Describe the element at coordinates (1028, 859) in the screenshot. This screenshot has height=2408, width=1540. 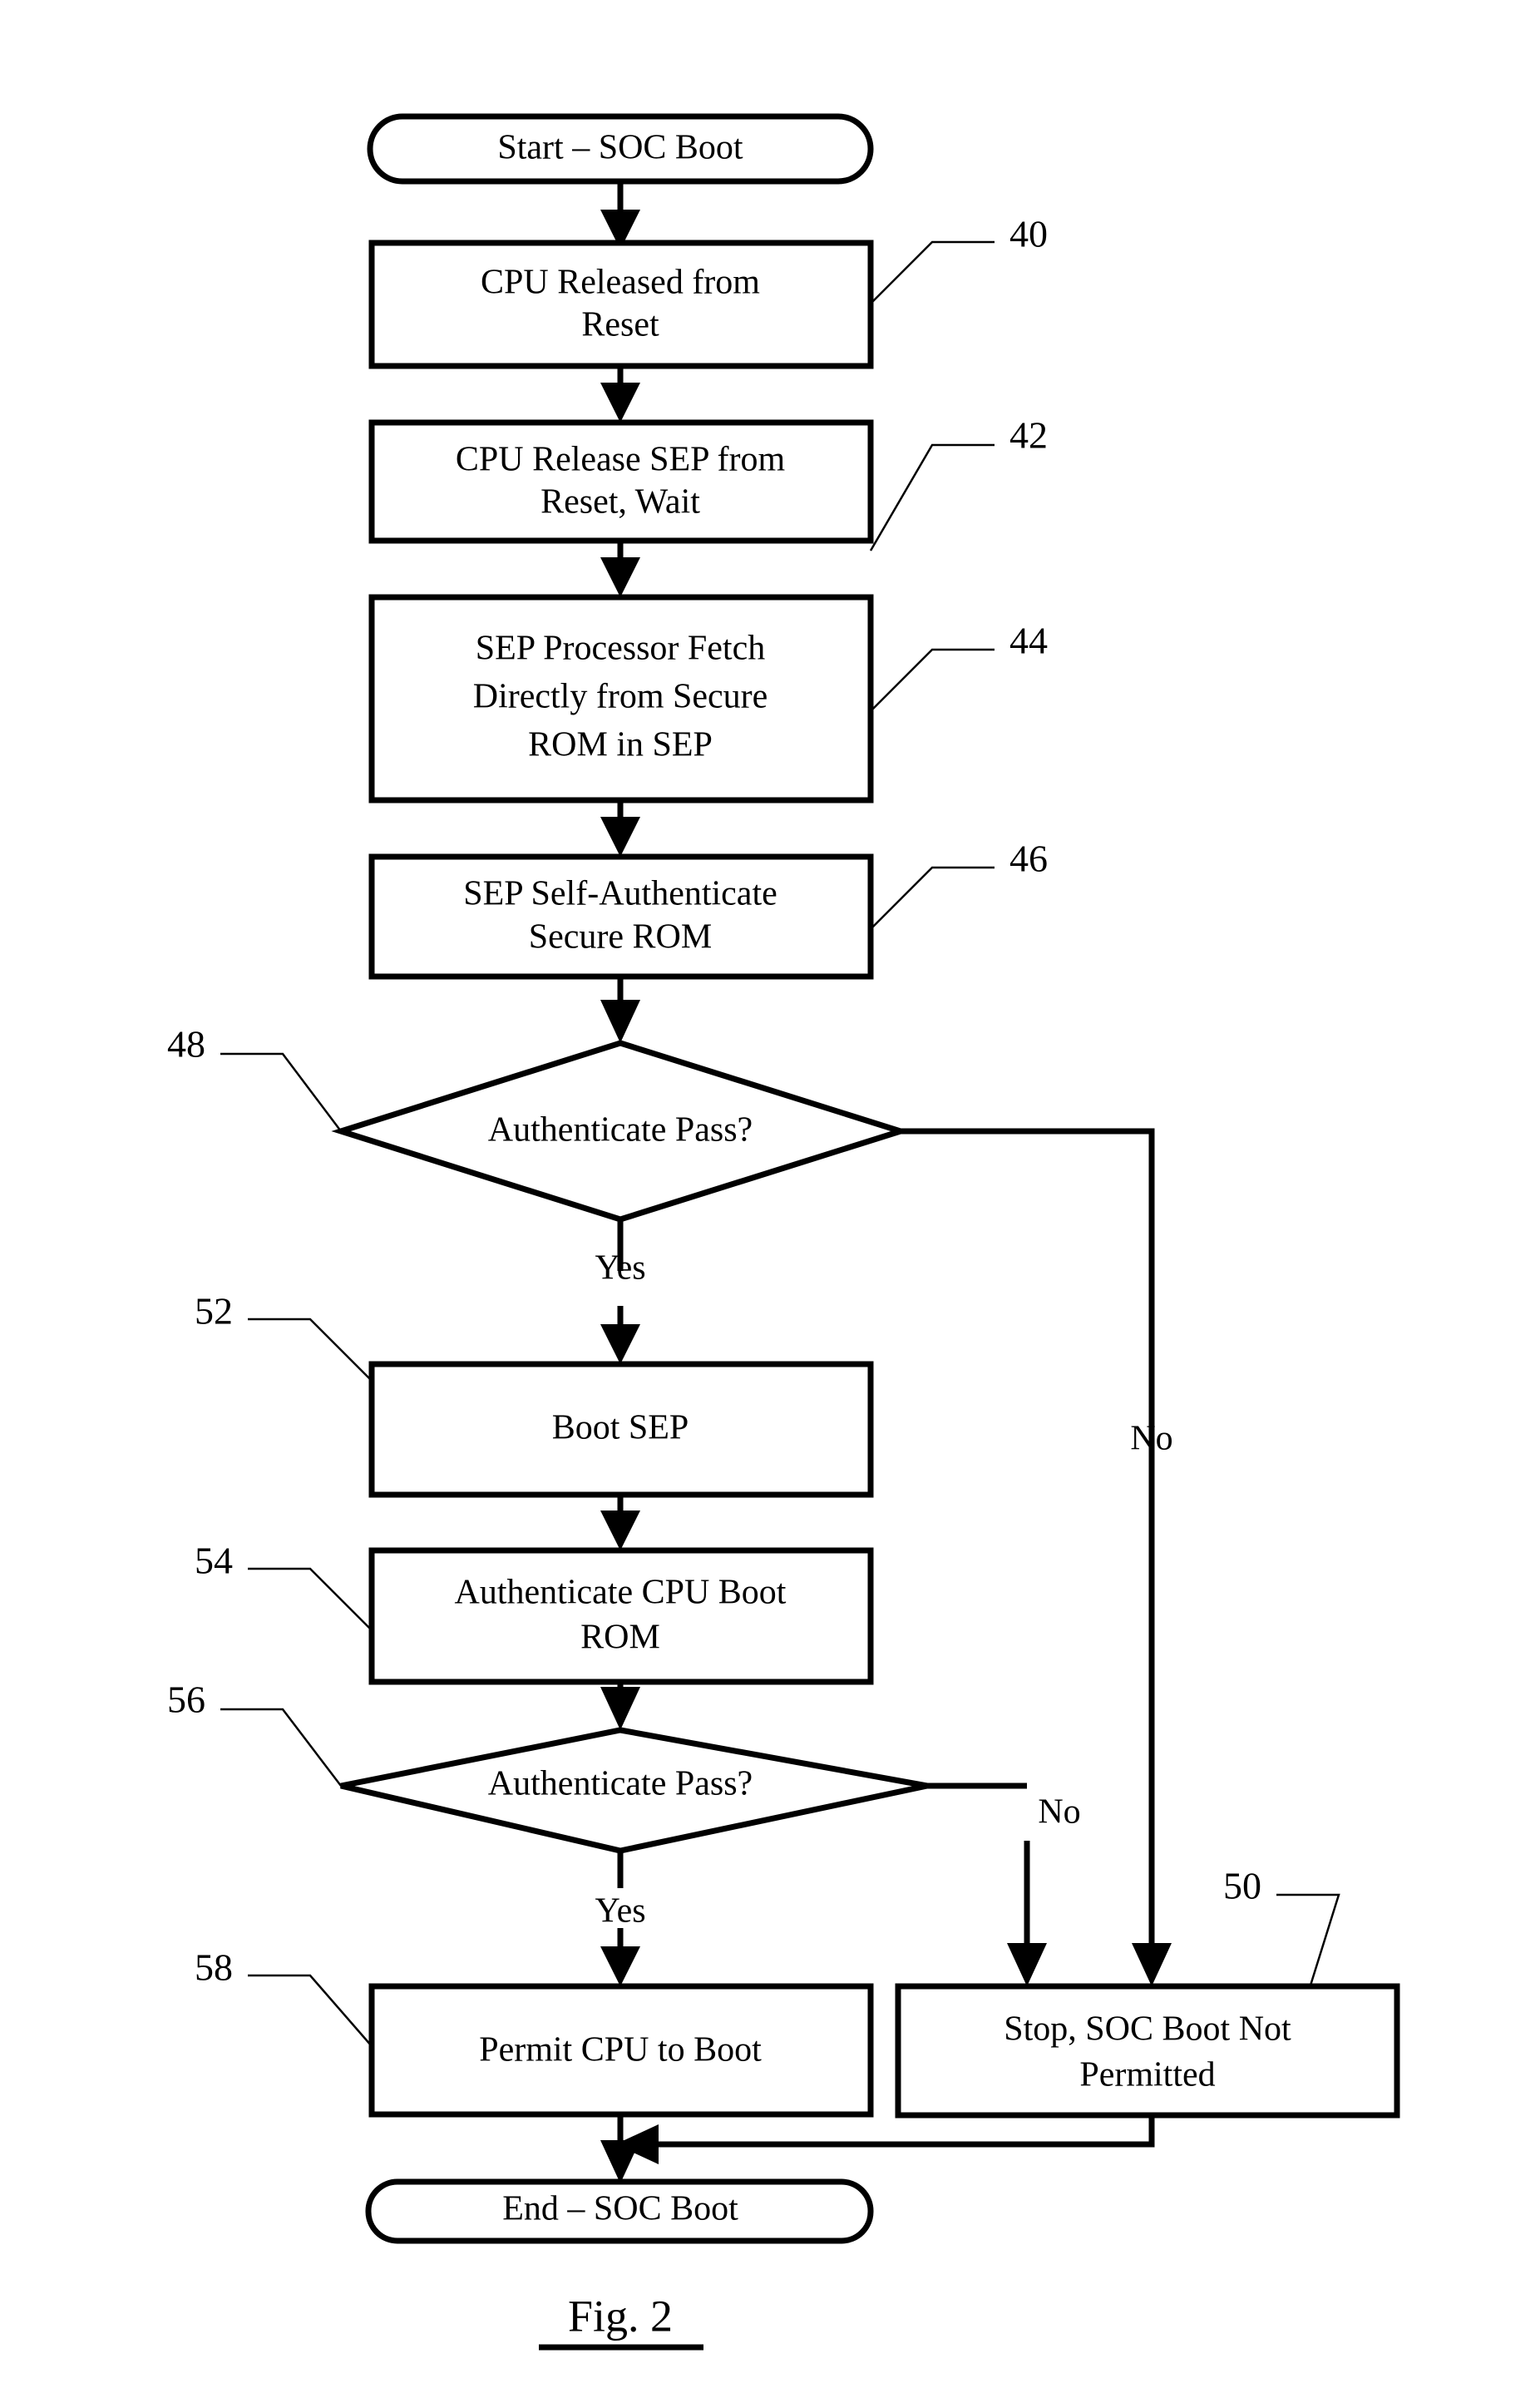
I see `ref-numeral-46: 46` at that location.